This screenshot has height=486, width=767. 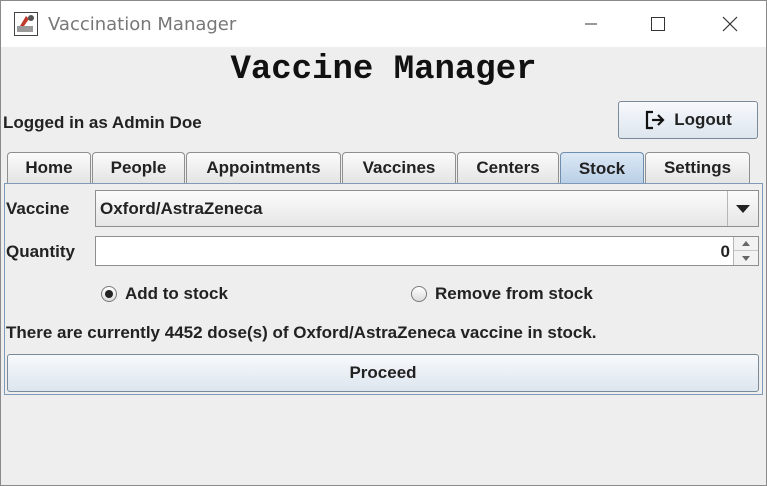 I want to click on spinner-up-icon, so click(x=746, y=244).